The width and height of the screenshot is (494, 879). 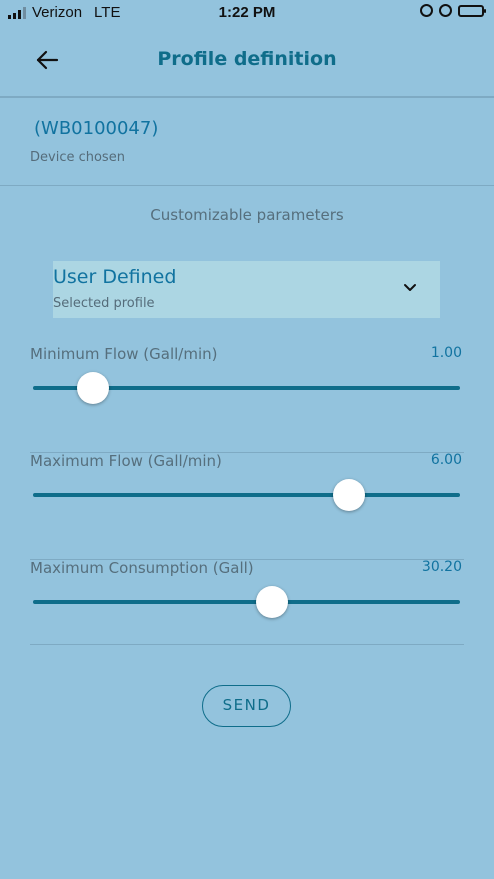 I want to click on page-title: Profile definition, so click(x=247, y=59).